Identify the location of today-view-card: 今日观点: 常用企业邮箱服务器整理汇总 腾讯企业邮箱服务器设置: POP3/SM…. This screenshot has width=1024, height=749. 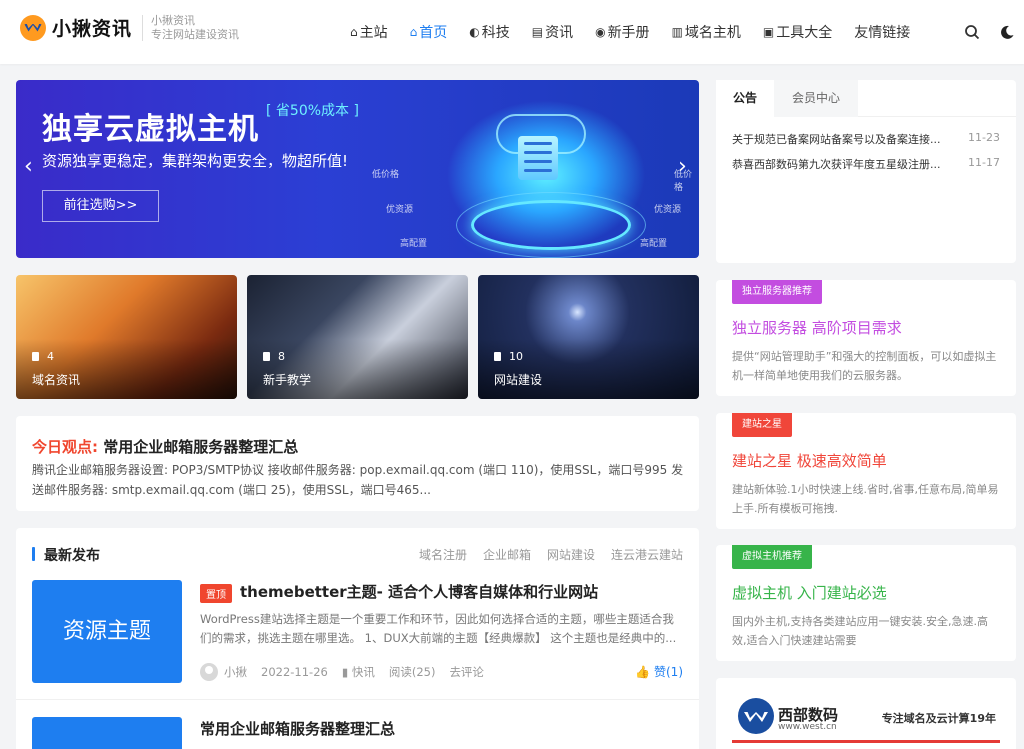
(357, 463).